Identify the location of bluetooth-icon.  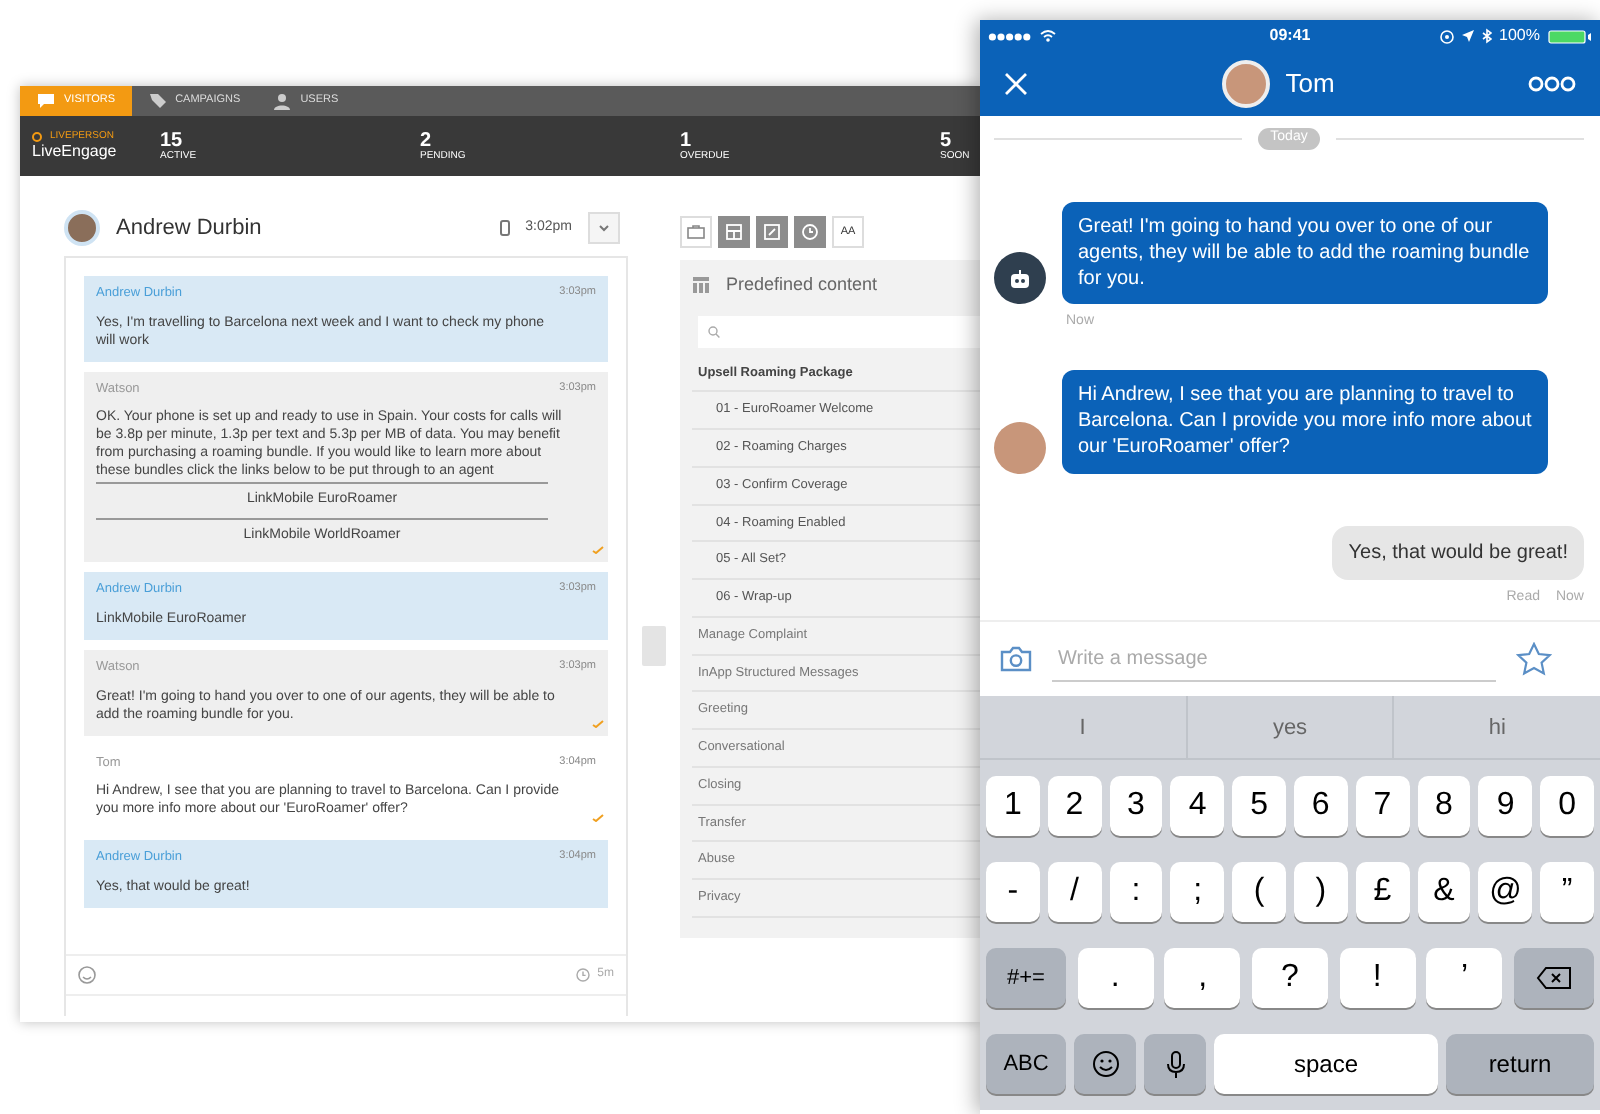
(1486, 36).